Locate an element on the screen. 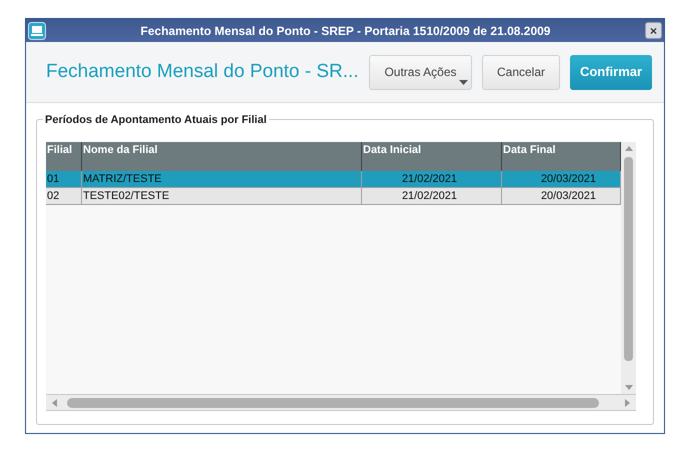 This screenshot has height=455, width=692. caret-icon is located at coordinates (463, 82).